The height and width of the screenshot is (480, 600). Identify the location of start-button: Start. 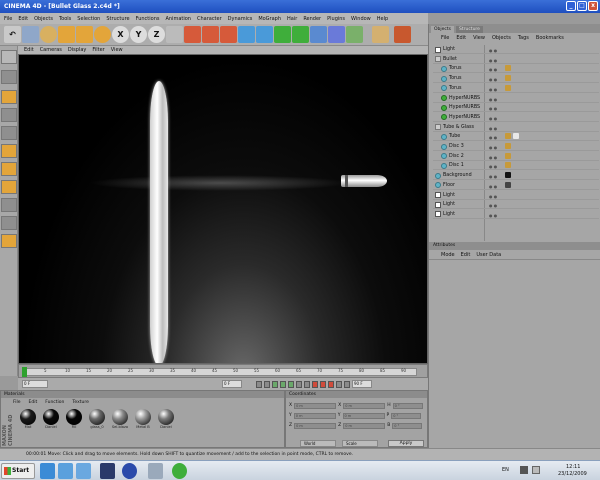
(18, 471).